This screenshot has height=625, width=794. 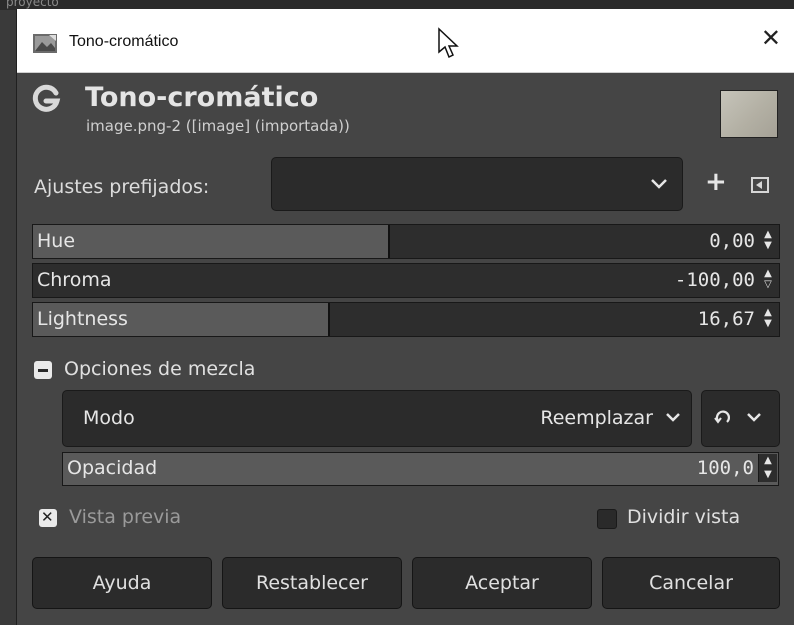 I want to click on image-thumbnail, so click(x=749, y=114).